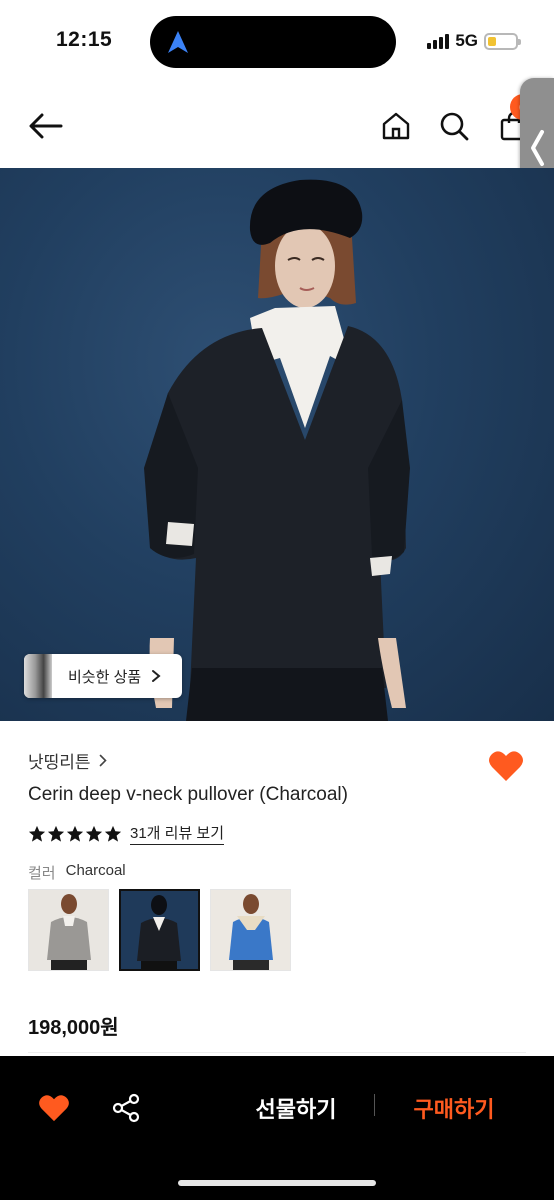 This screenshot has height=1200, width=554. What do you see at coordinates (374, 1105) in the screenshot?
I see `bottom-divider` at bounding box center [374, 1105].